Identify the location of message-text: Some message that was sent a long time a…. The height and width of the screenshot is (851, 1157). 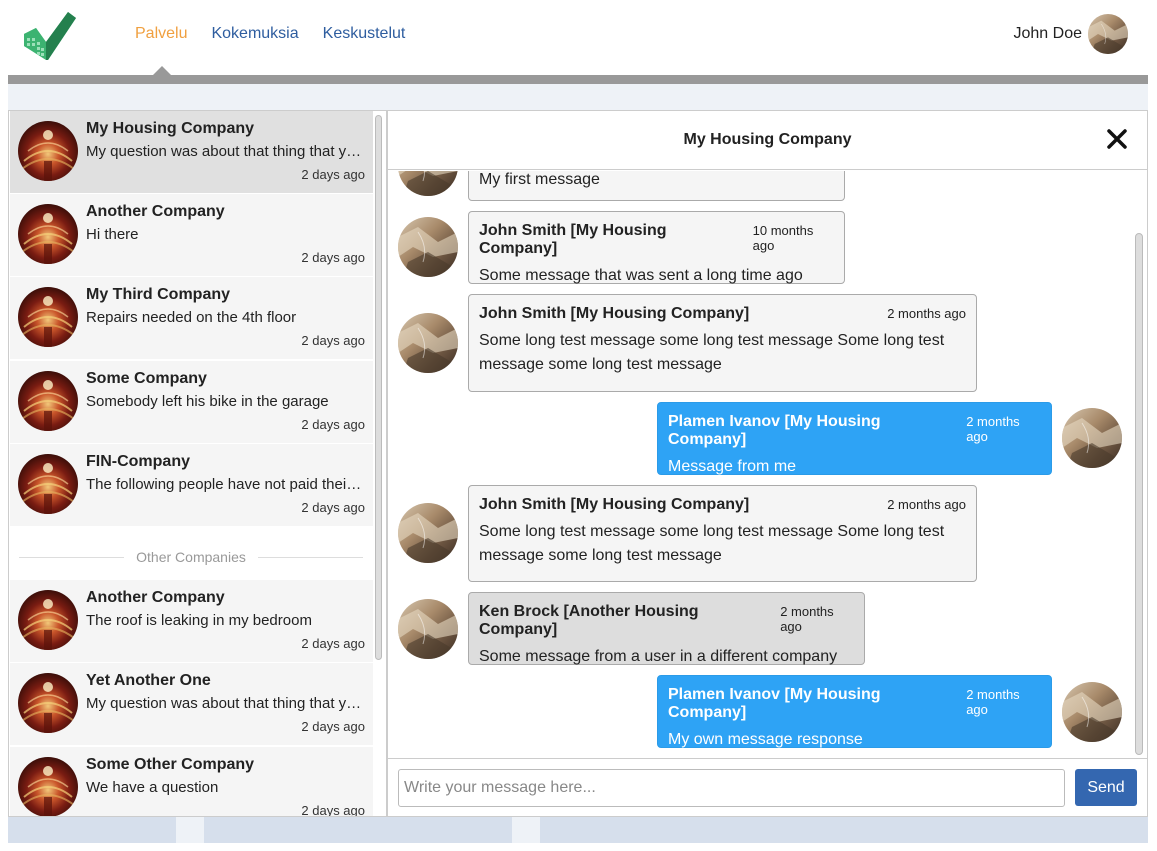
(641, 275).